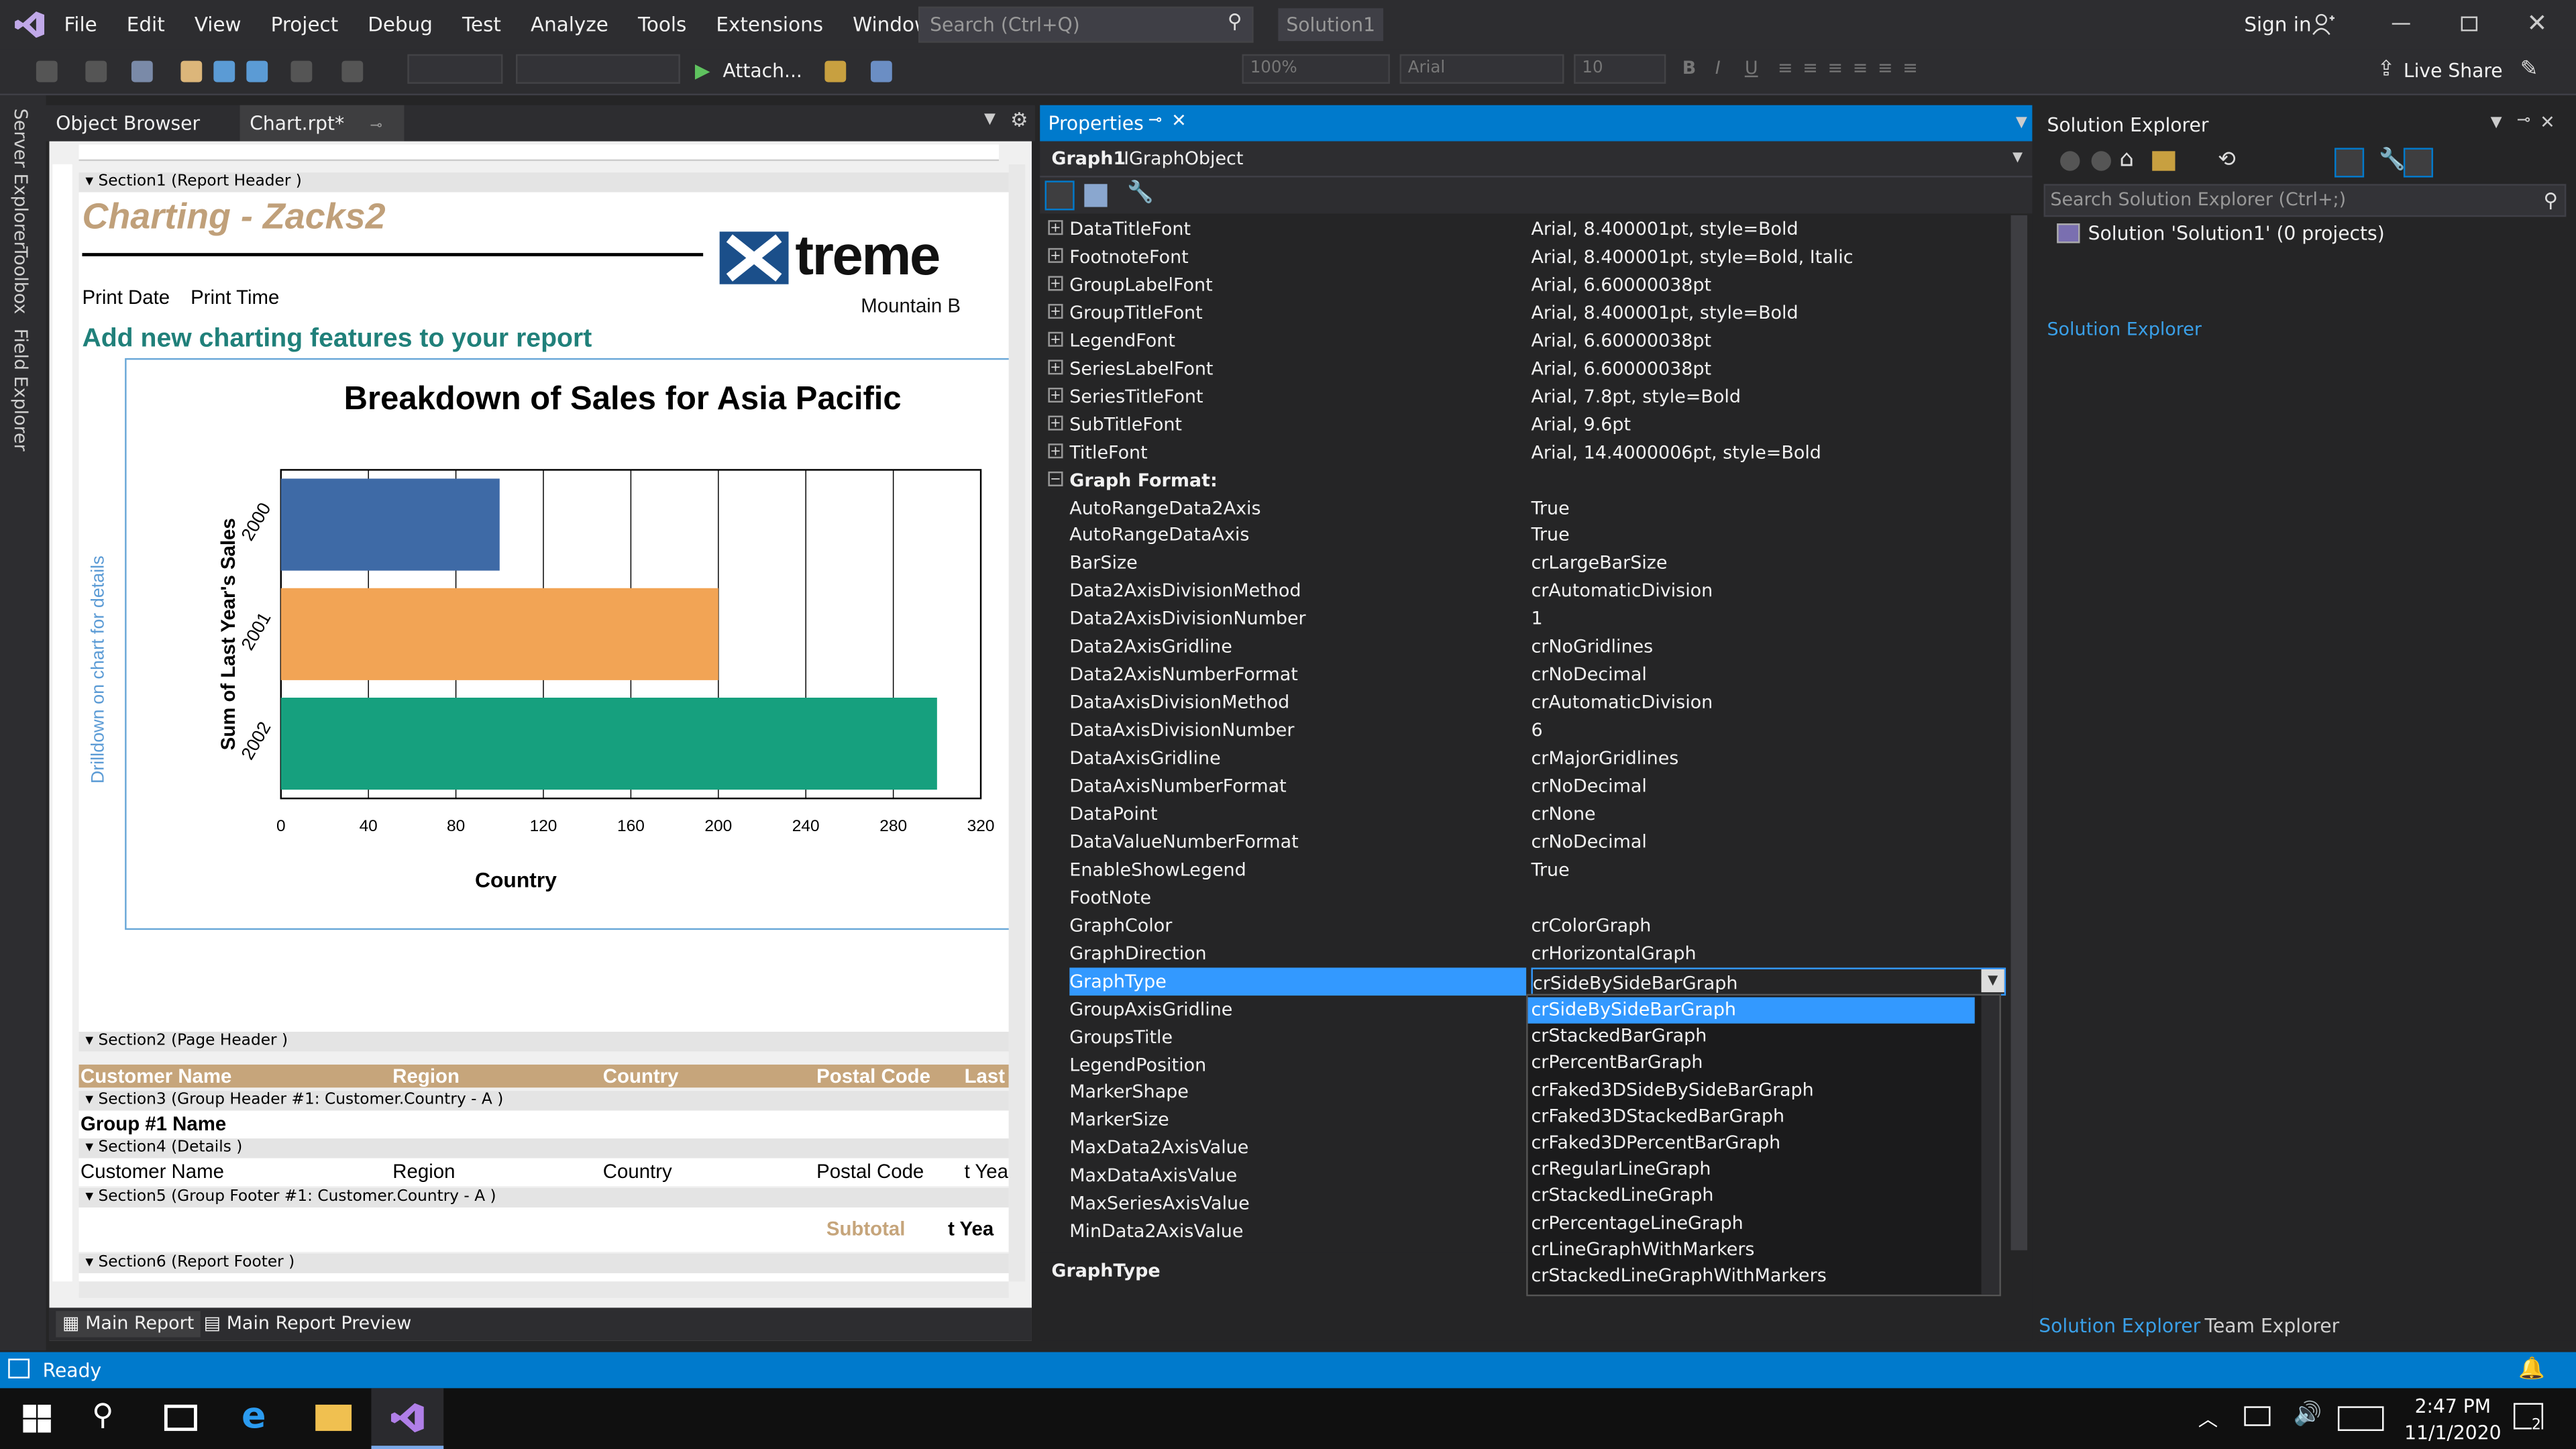 The width and height of the screenshot is (2576, 1449). What do you see at coordinates (333, 1418) in the screenshot?
I see `file-explorer-icon` at bounding box center [333, 1418].